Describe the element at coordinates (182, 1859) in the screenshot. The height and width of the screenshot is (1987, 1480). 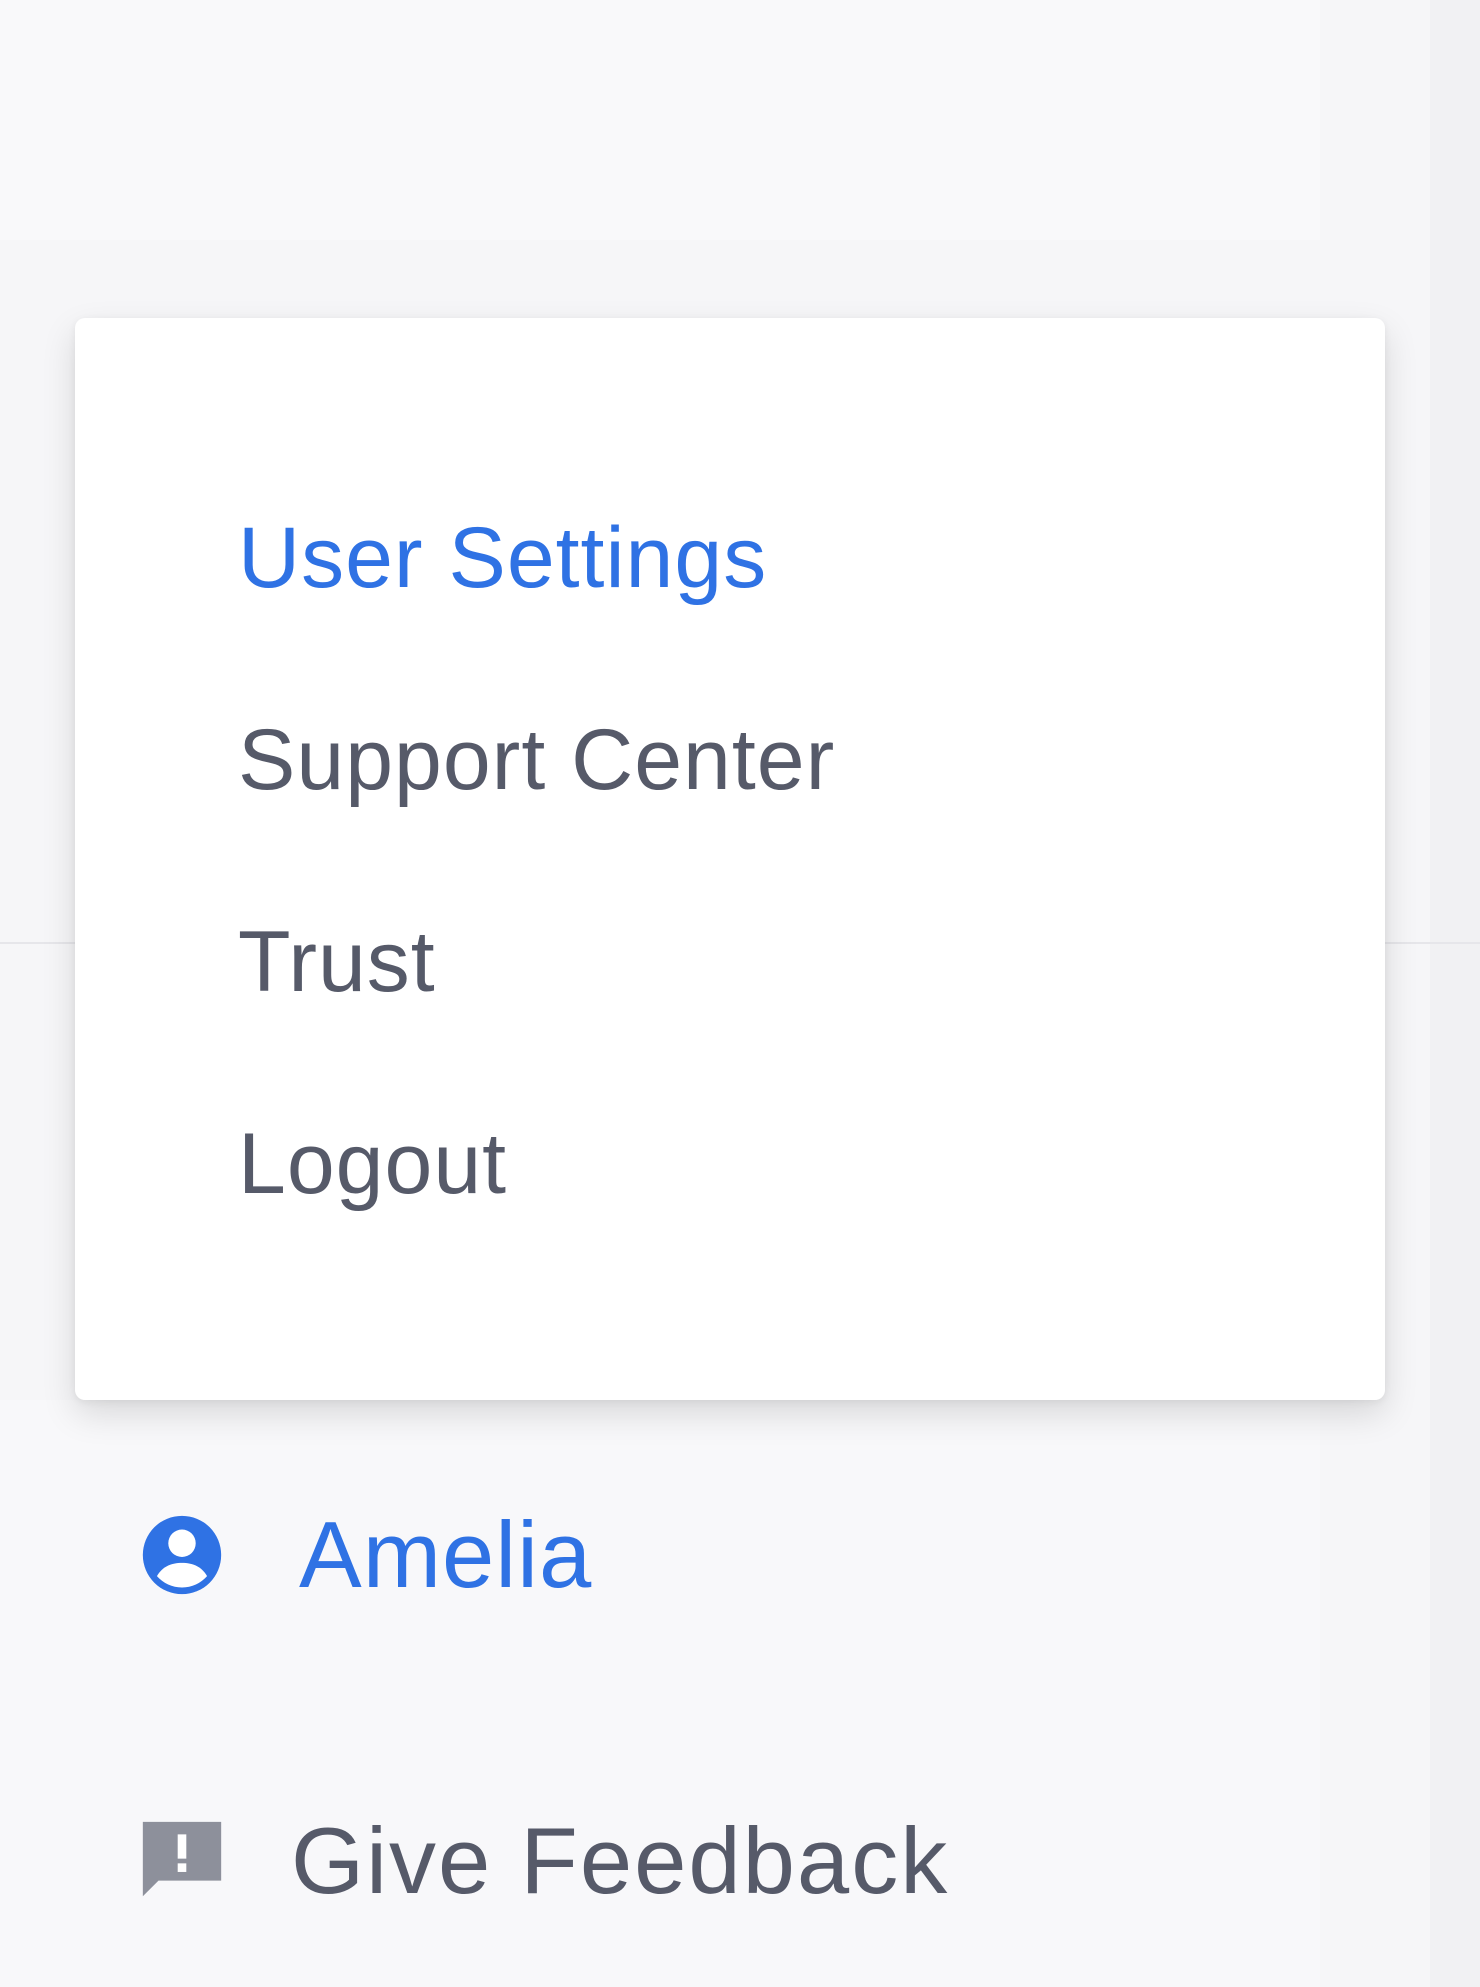
I see `feedback-icon` at that location.